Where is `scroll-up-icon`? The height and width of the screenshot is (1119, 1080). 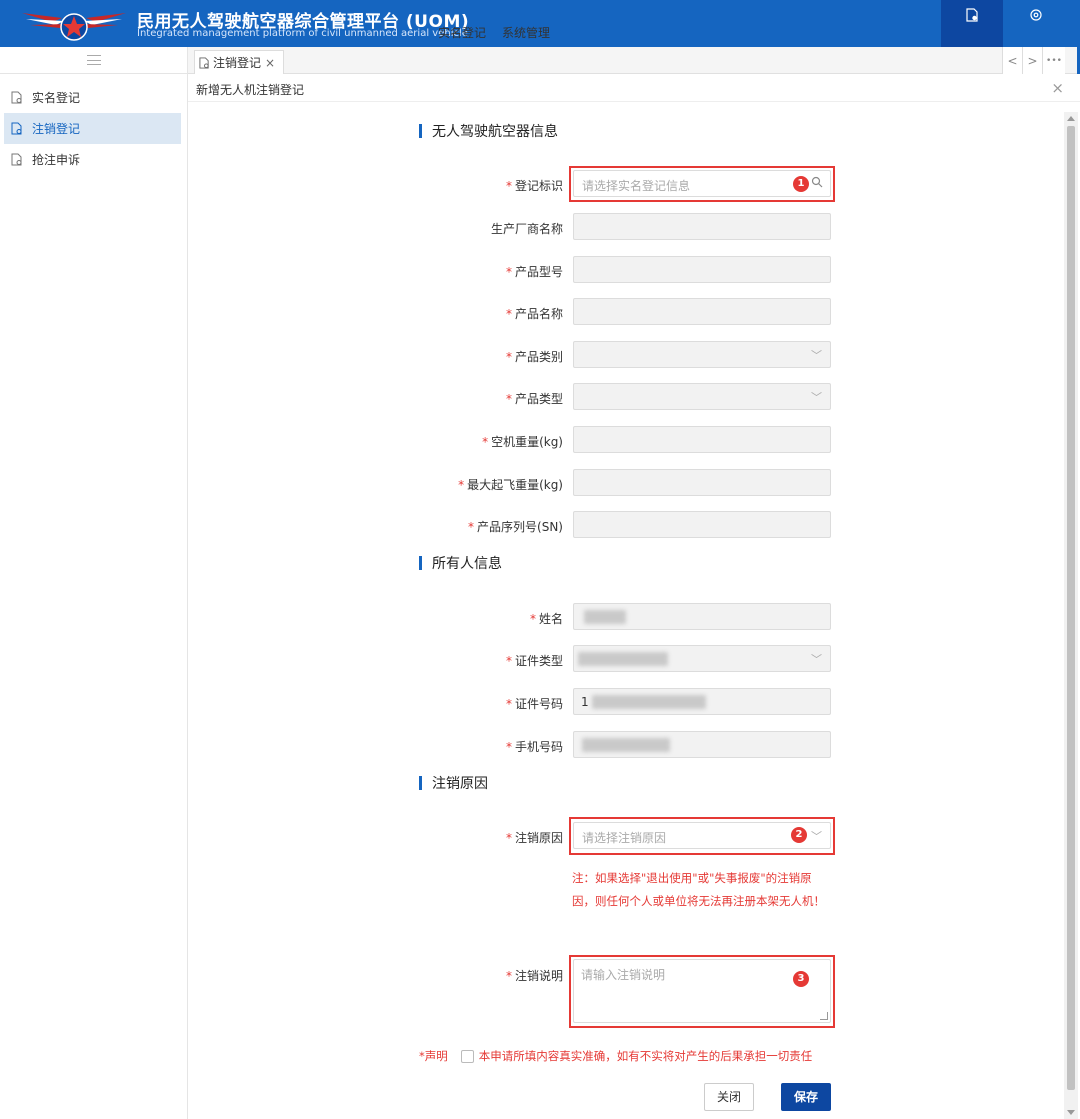
scroll-up-icon is located at coordinates (1071, 118).